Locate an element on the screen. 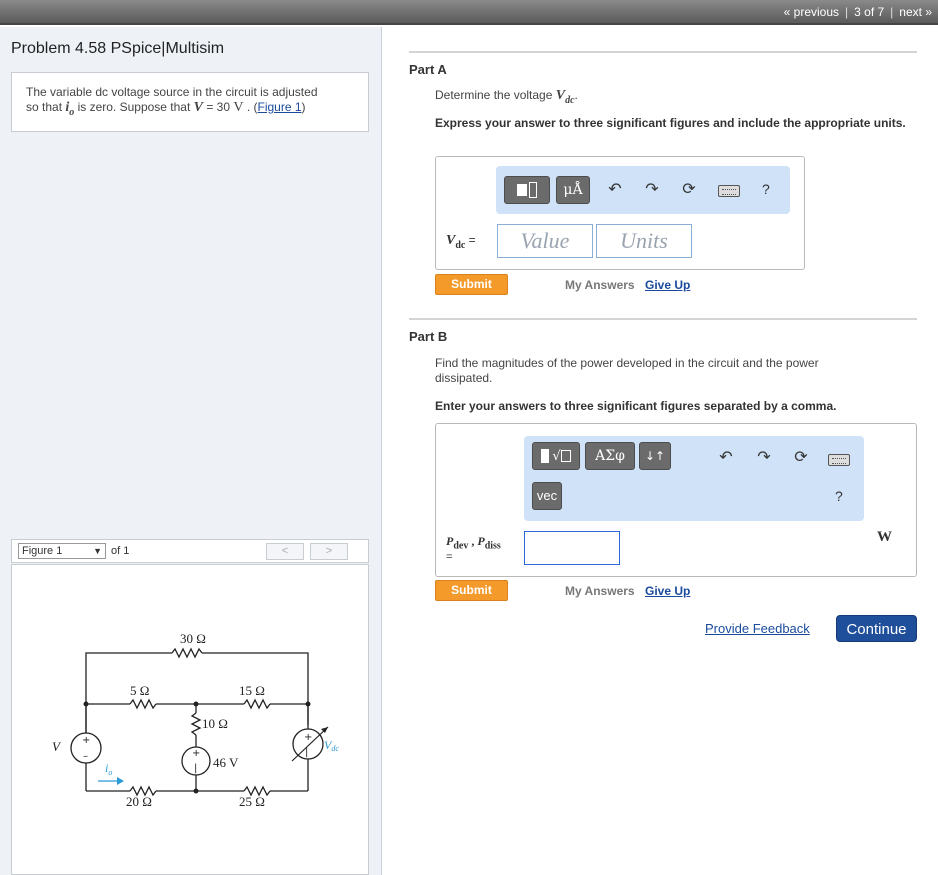  part-b-give-up-link: Give Up is located at coordinates (667, 591).